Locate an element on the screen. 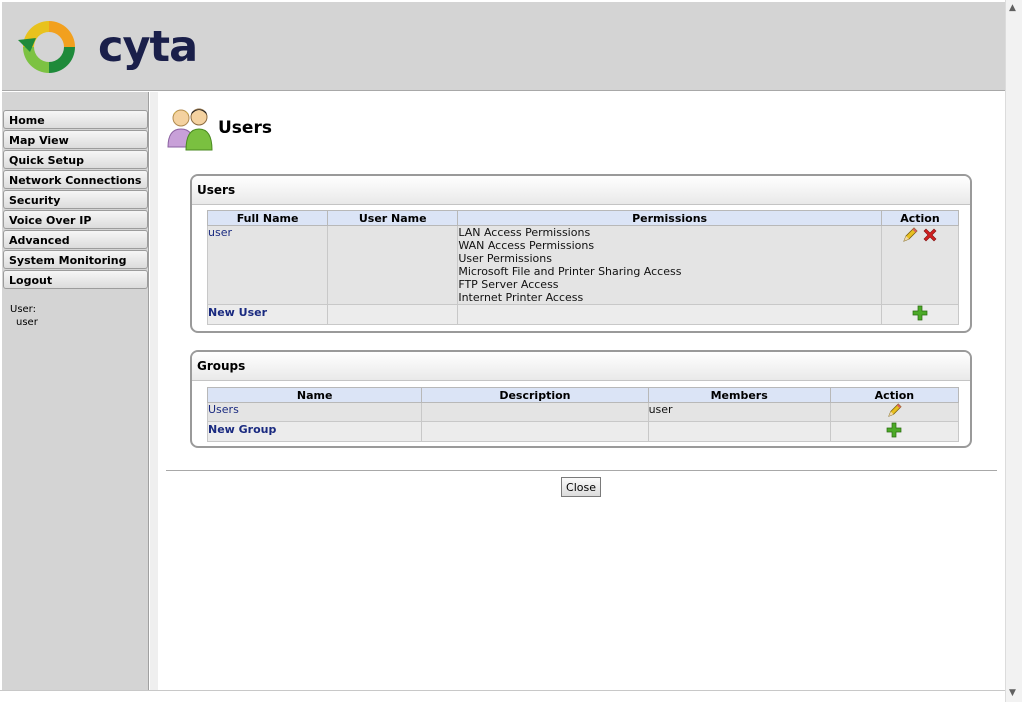 The height and width of the screenshot is (702, 1022). vertical-scrollbar: ▲ ▼ is located at coordinates (1013, 351).